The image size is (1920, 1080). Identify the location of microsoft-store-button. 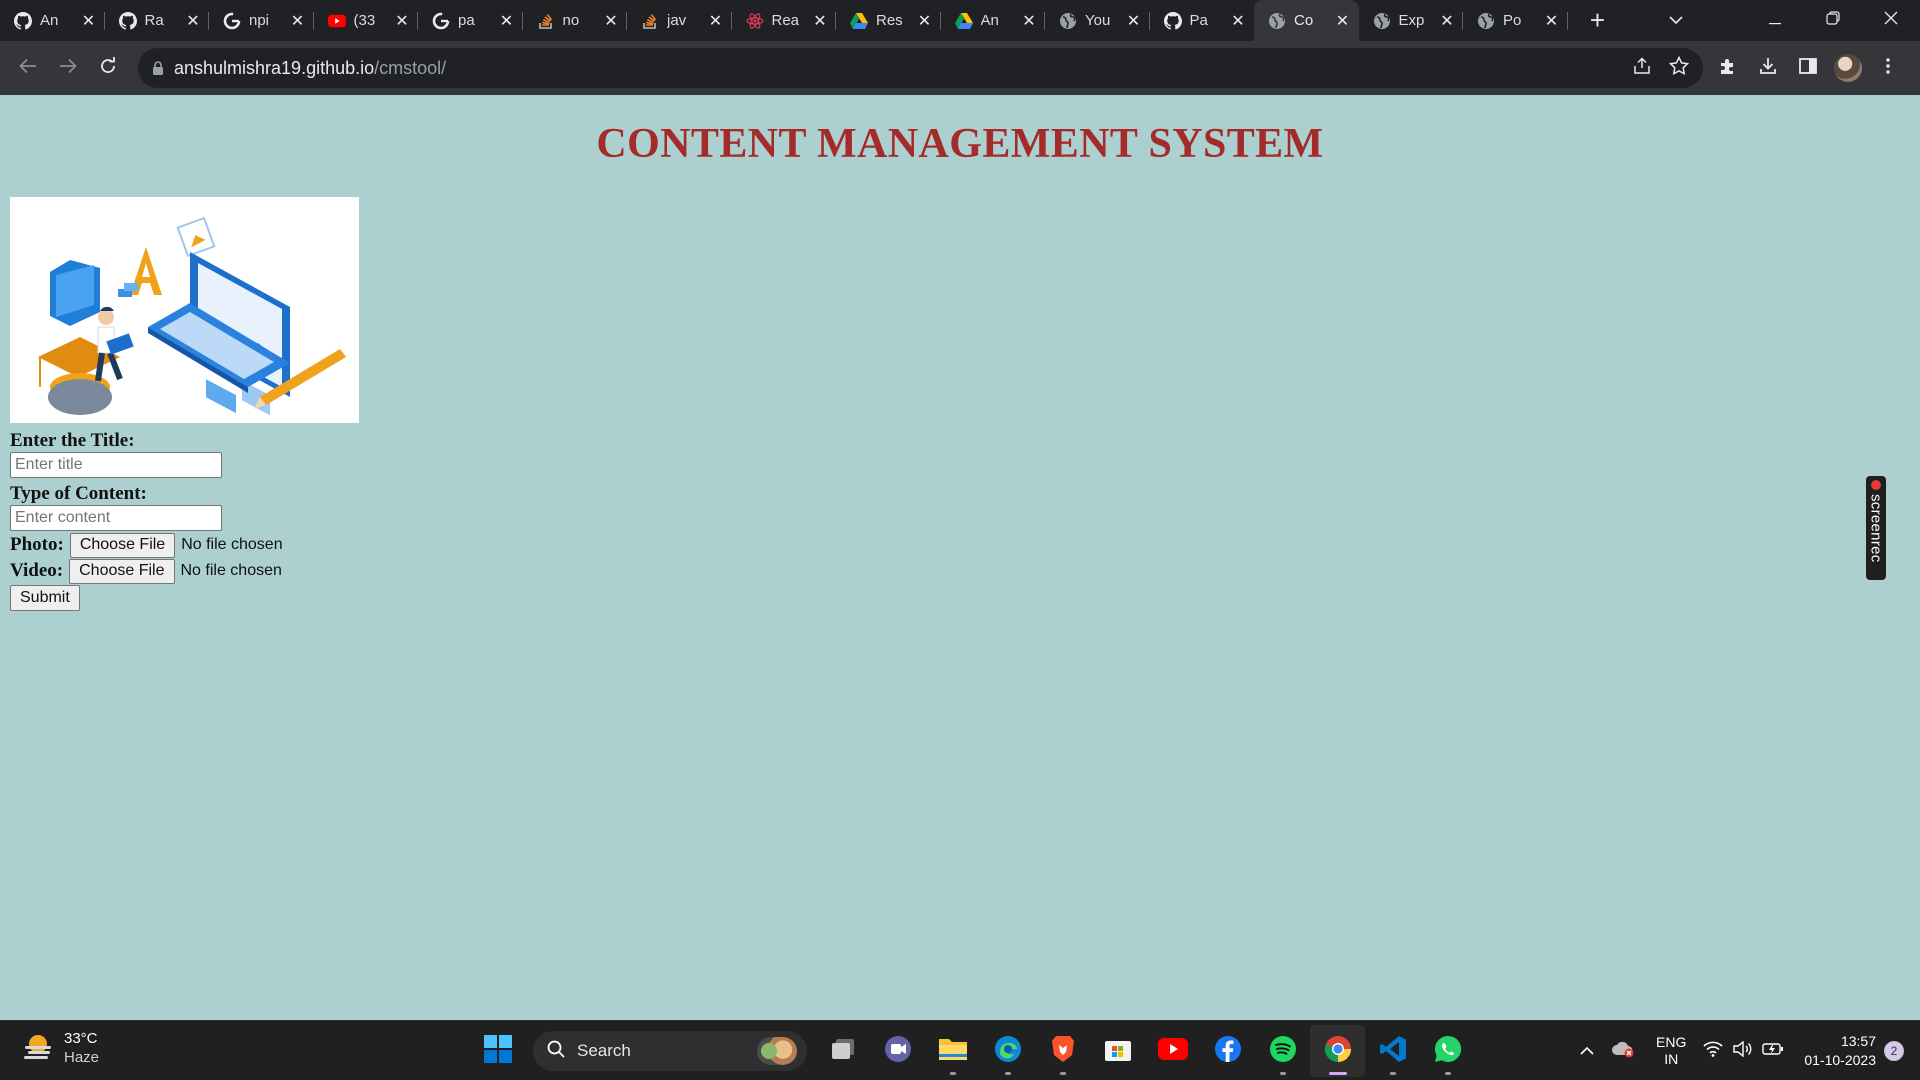
(1117, 1051).